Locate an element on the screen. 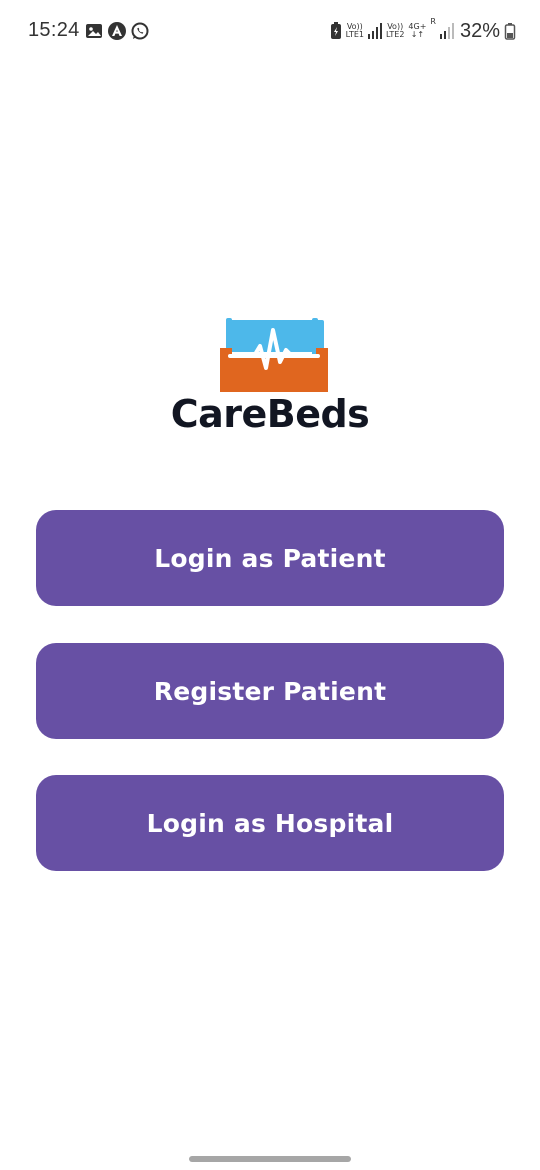 Image resolution: width=540 pixels, height=1170 pixels. a-circle-icon is located at coordinates (117, 31).